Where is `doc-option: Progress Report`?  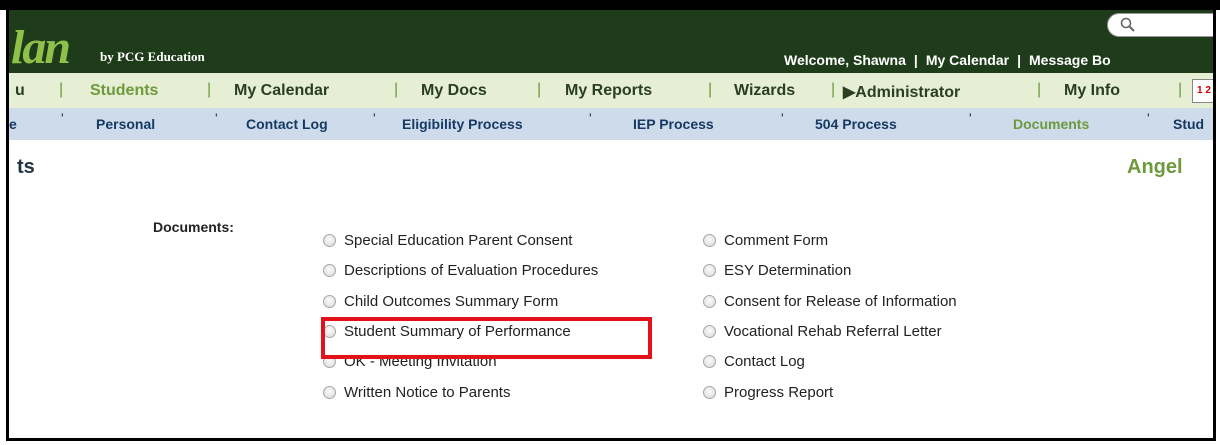 doc-option: Progress Report is located at coordinates (768, 392).